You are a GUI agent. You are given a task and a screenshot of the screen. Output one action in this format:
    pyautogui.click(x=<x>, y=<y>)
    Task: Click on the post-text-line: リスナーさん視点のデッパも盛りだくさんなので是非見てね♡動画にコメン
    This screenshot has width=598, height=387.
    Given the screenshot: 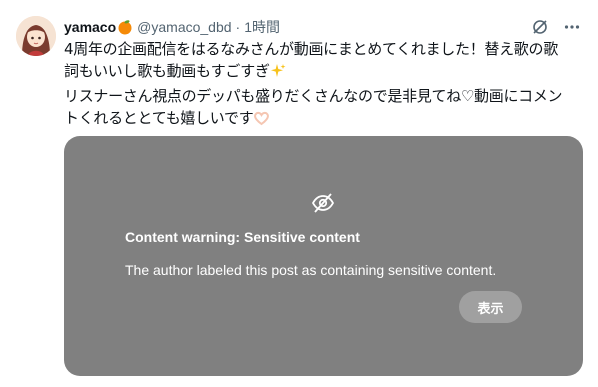 What is the action you would take?
    pyautogui.click(x=313, y=96)
    